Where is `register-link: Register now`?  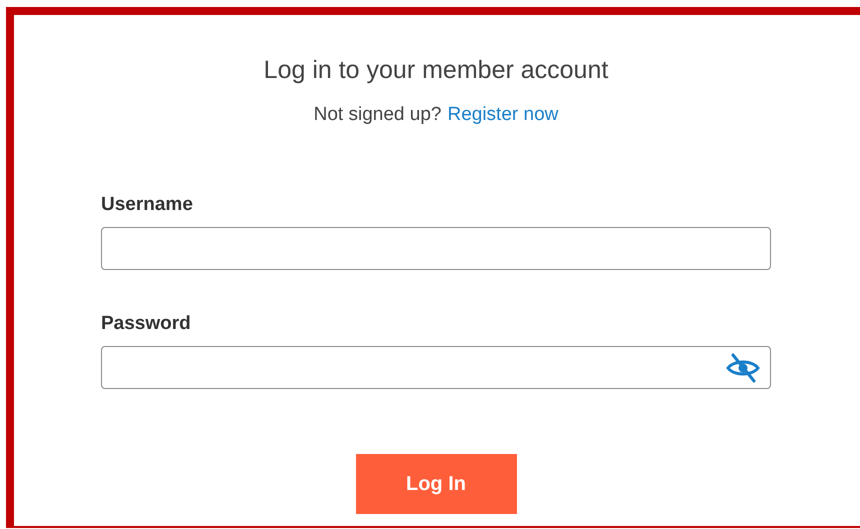
register-link: Register now is located at coordinates (502, 115).